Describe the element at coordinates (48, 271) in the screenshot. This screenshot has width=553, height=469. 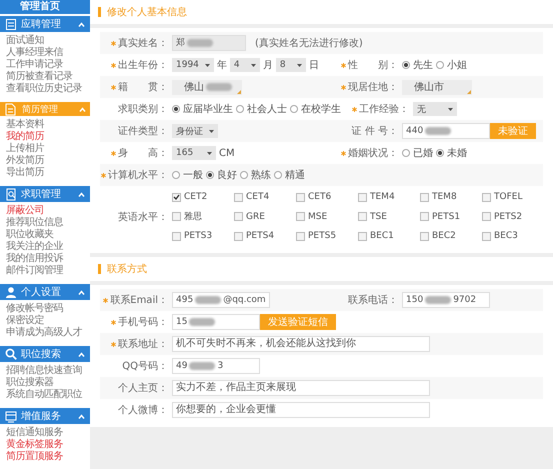
I see `menu-item: 邮件订阅管理` at that location.